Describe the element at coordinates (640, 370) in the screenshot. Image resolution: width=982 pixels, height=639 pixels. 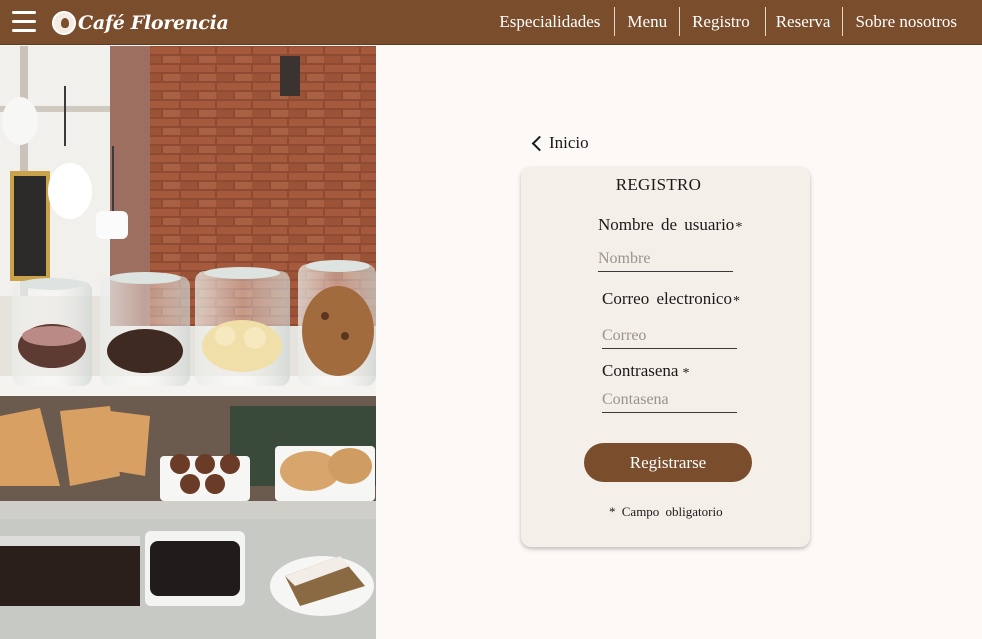
I see `password-label-text: Contrasena` at that location.